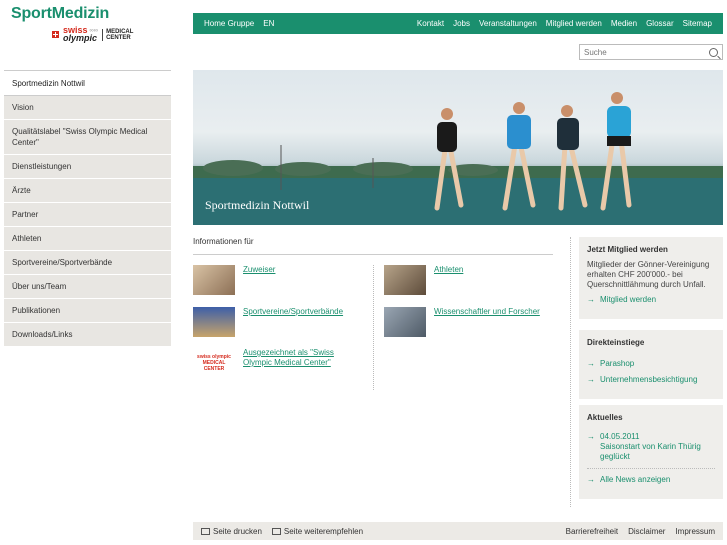 The image size is (727, 545). I want to click on envelope-icon, so click(276, 531).